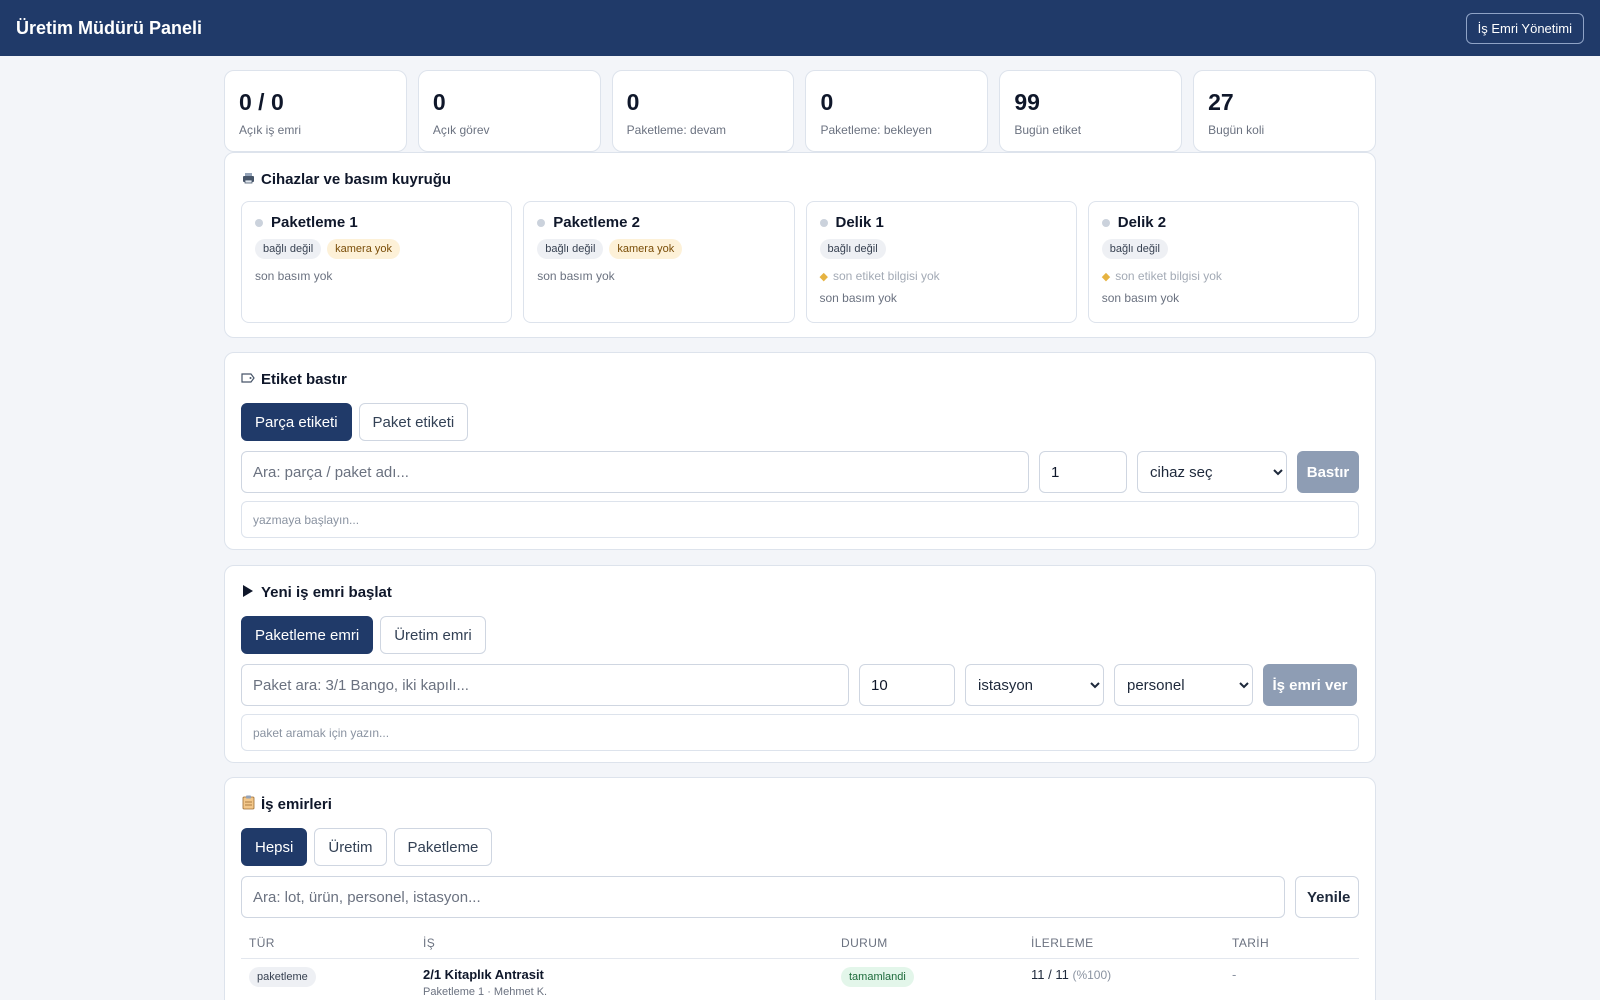  Describe the element at coordinates (485, 991) in the screenshot. I see `job-subtitle: Paketleme 1 · Mehmet K.` at that location.